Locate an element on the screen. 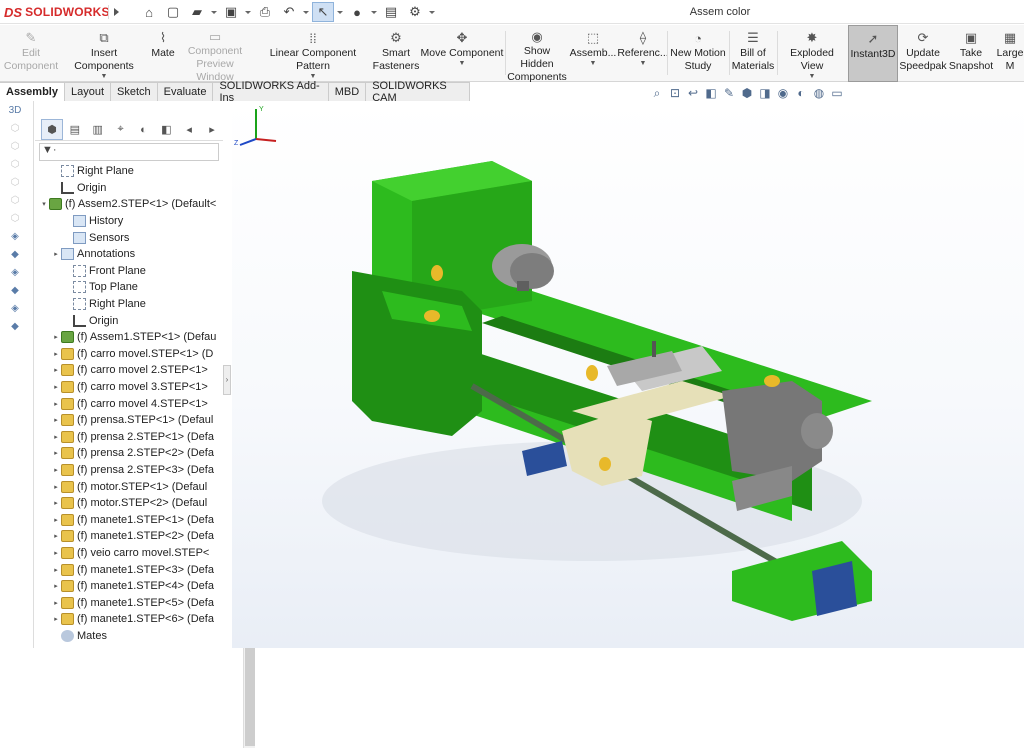  tree-node: ▸ (f) manete1.STEP<2> (Defa is located at coordinates (129, 536).